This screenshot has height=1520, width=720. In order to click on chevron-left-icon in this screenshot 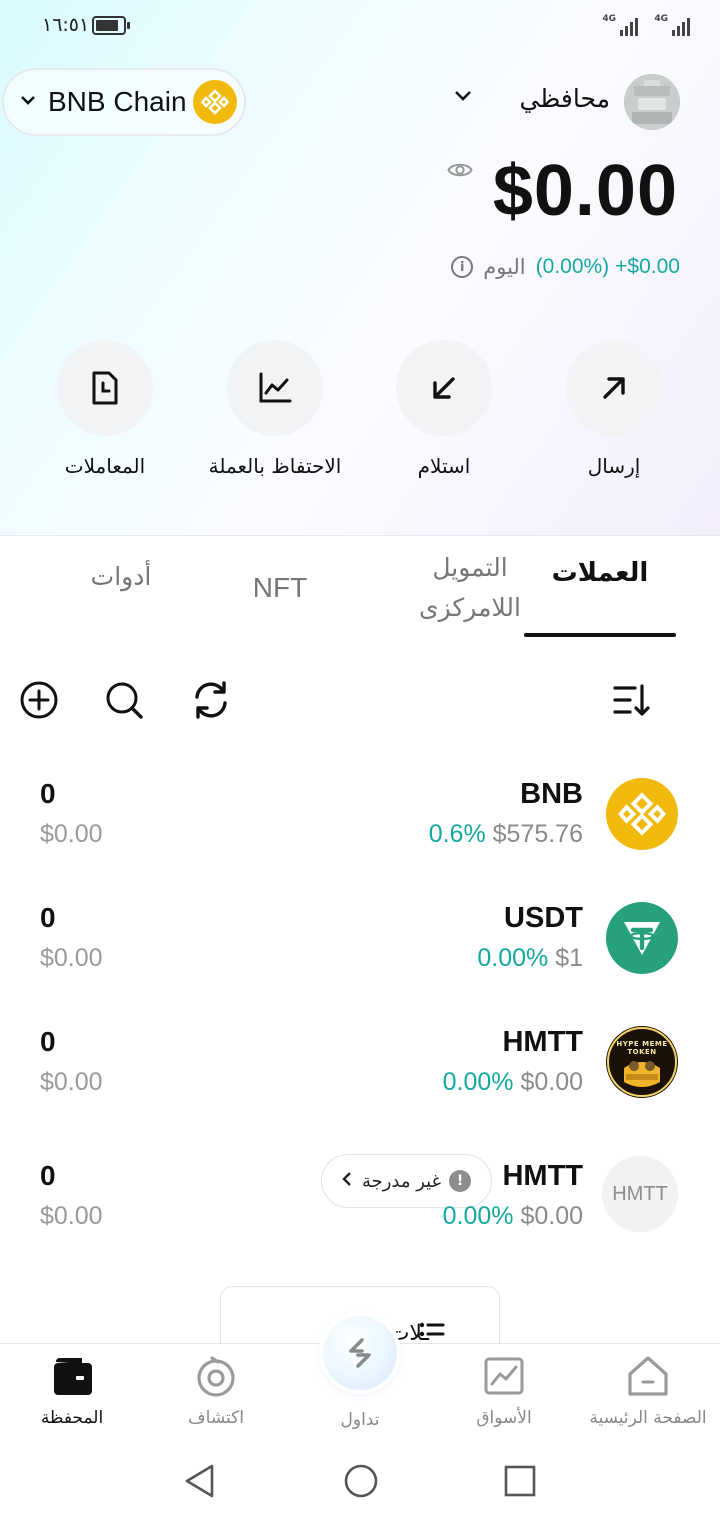, I will do `click(347, 1181)`.